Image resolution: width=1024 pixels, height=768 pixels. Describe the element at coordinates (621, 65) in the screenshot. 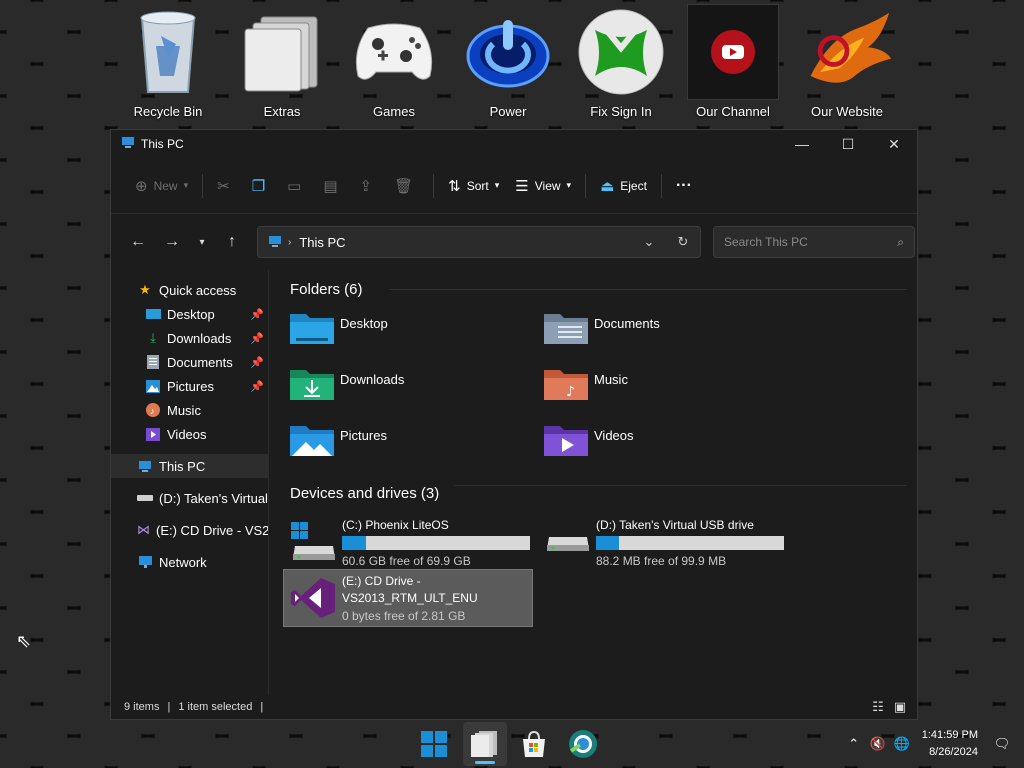

I see `desktop-icon-fix-sign-in: Fix Sign In` at that location.